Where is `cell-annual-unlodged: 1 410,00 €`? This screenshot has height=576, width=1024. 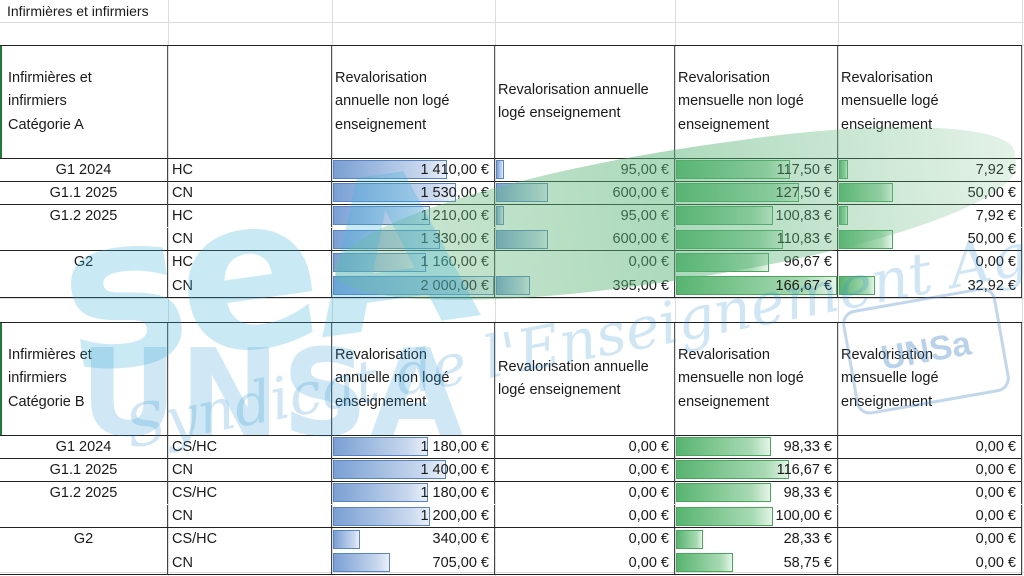
cell-annual-unlodged: 1 410,00 € is located at coordinates (413, 169).